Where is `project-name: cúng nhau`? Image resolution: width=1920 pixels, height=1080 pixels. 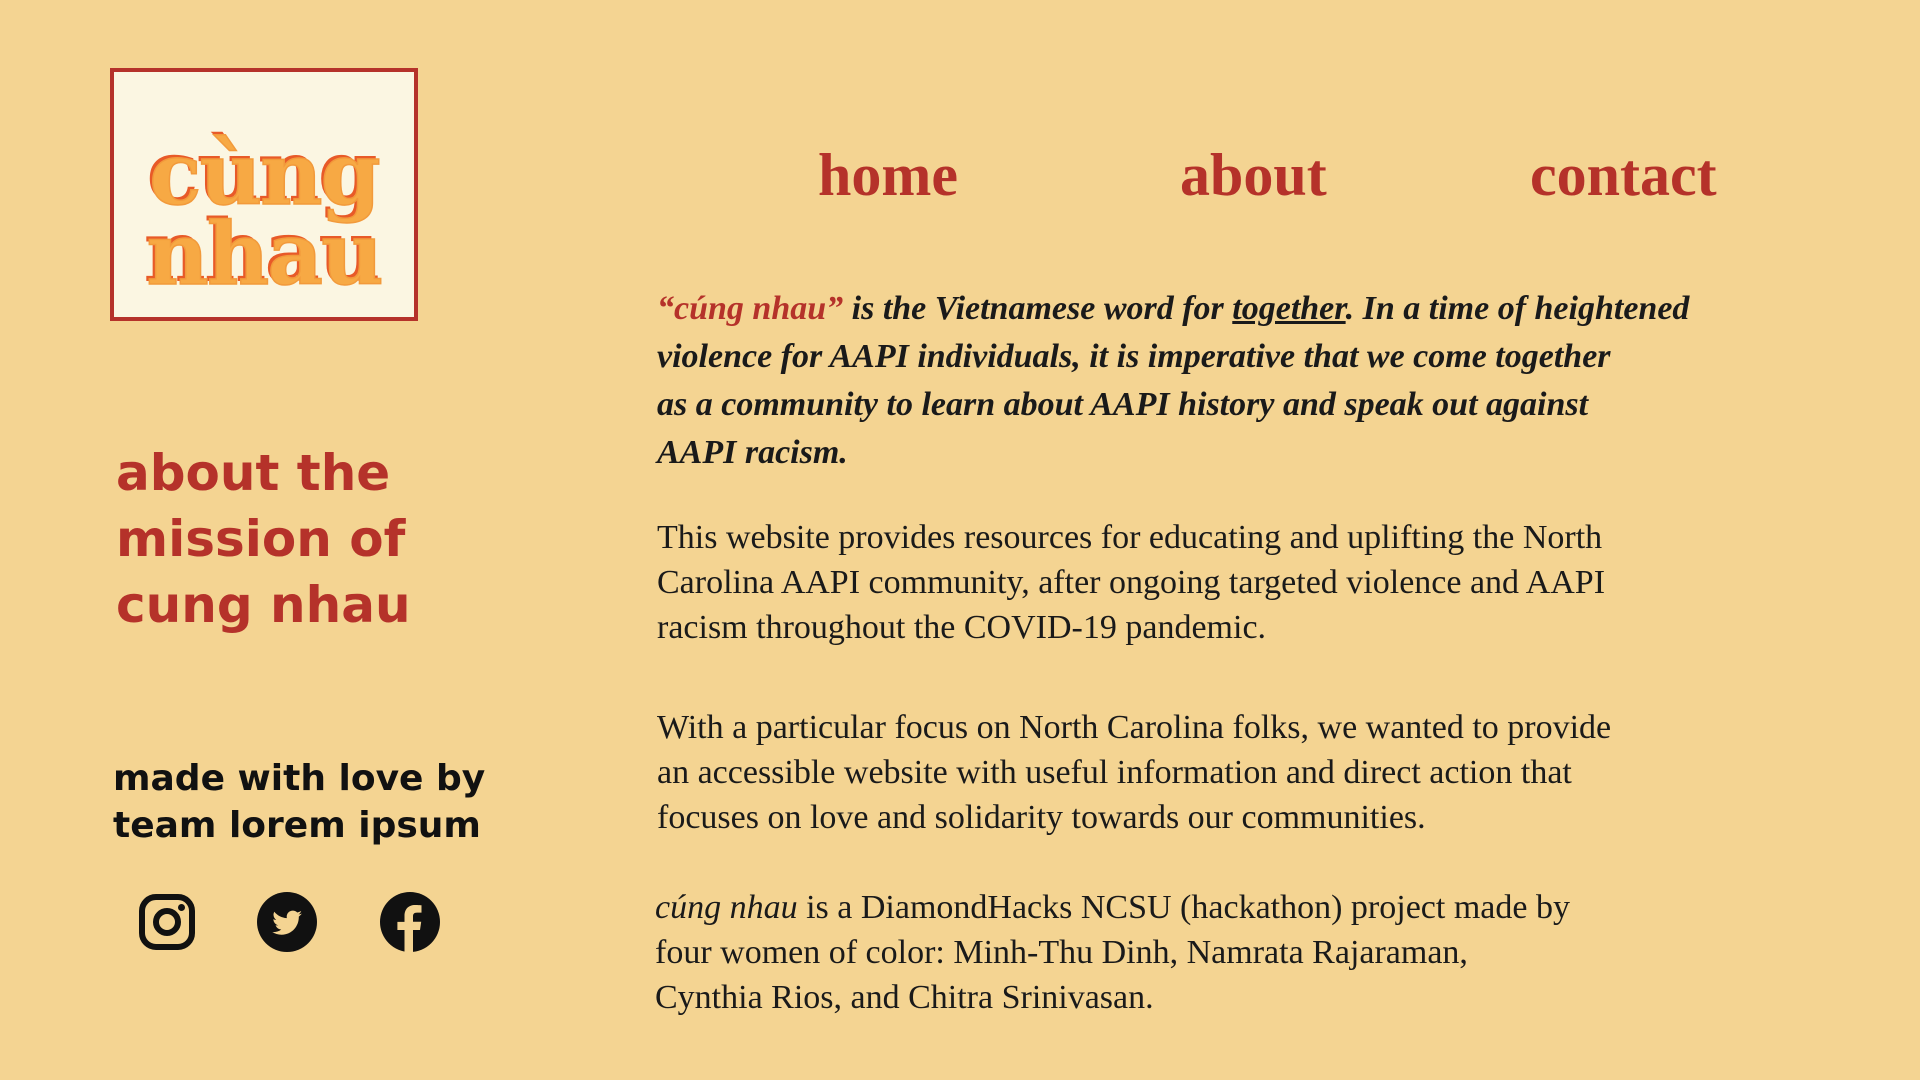
project-name: cúng nhau is located at coordinates (726, 907).